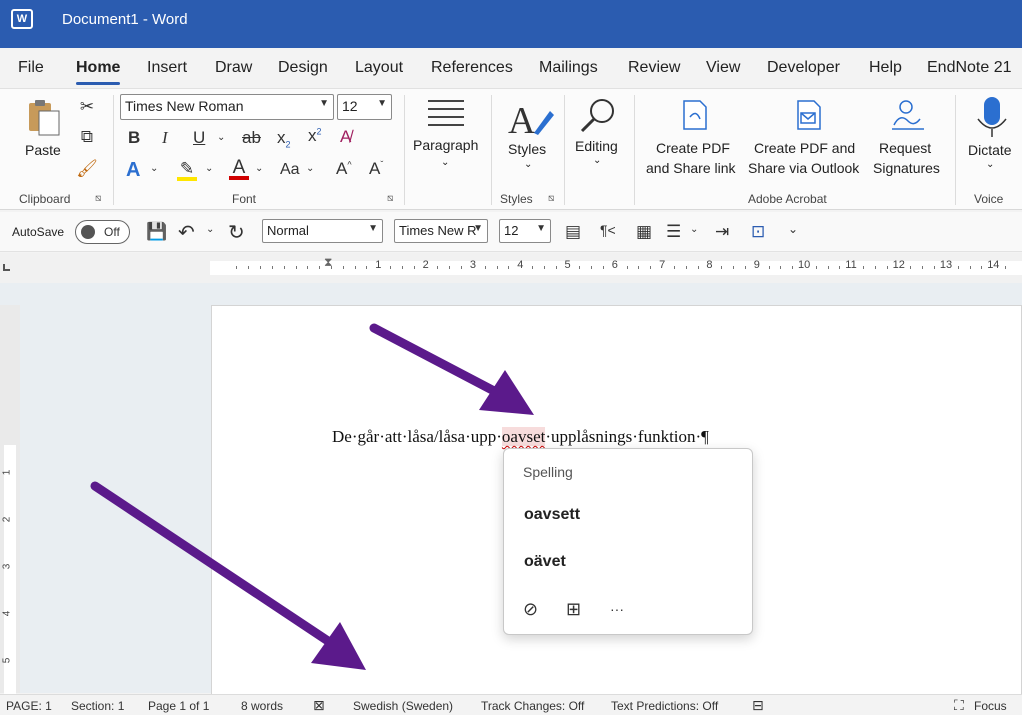  I want to click on status-section: Section: 1, so click(97, 706).